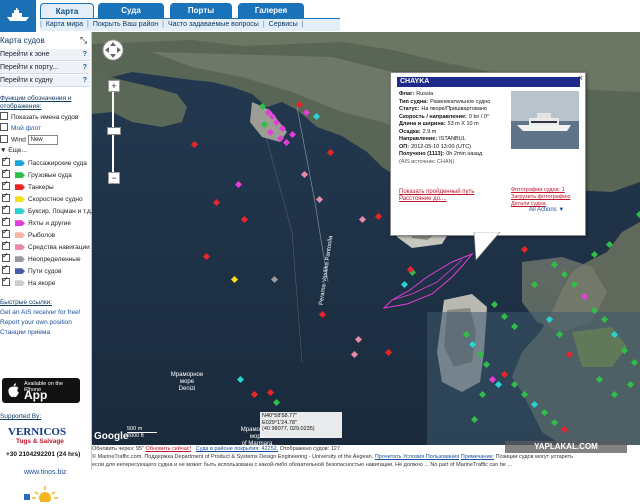  What do you see at coordinates (142, 432) in the screenshot?
I see `scale-bar: 500 m 2000 ft` at bounding box center [142, 432].